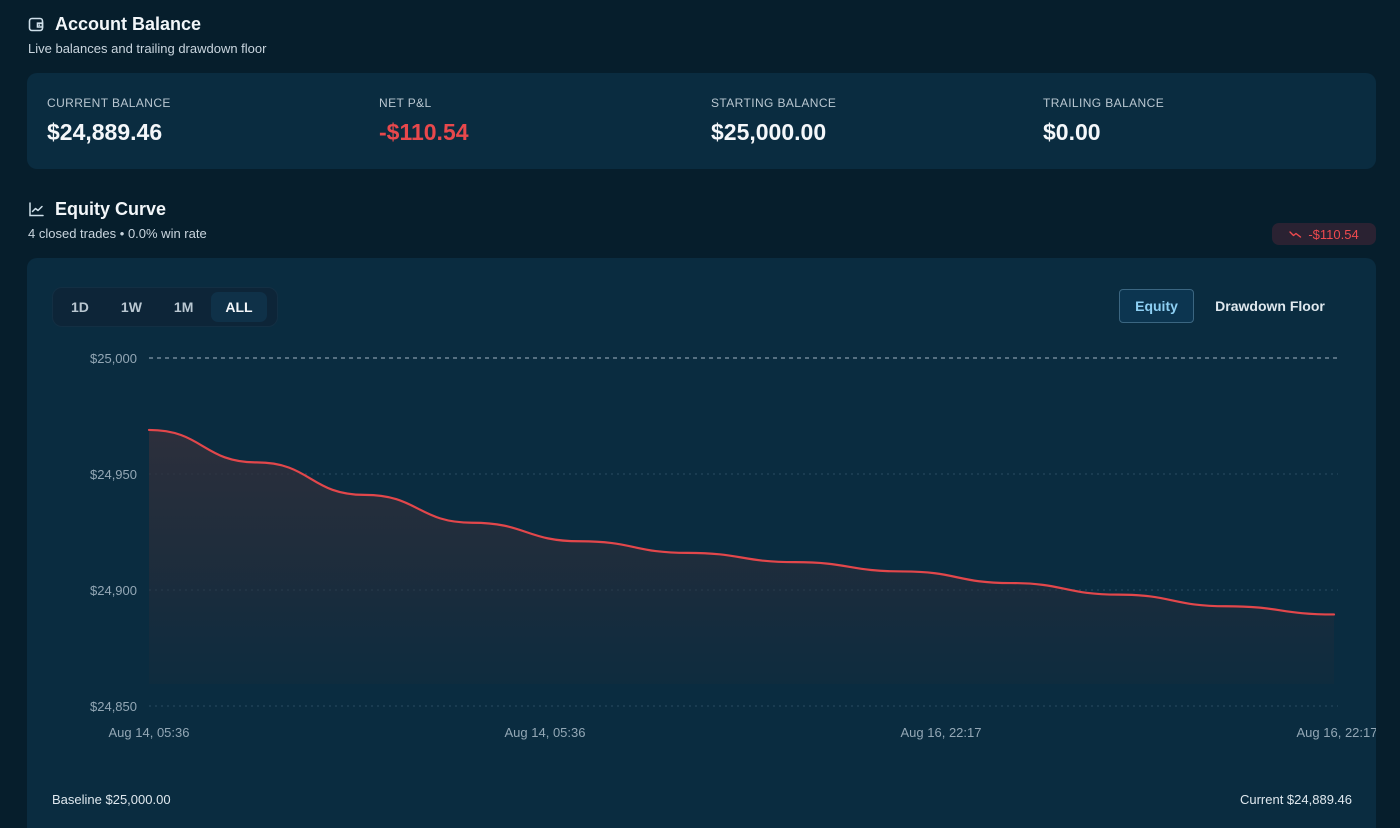 The width and height of the screenshot is (1400, 828). What do you see at coordinates (1103, 121) in the screenshot?
I see `stat-trailing-balance: TRAILING BALANCE $0.00` at bounding box center [1103, 121].